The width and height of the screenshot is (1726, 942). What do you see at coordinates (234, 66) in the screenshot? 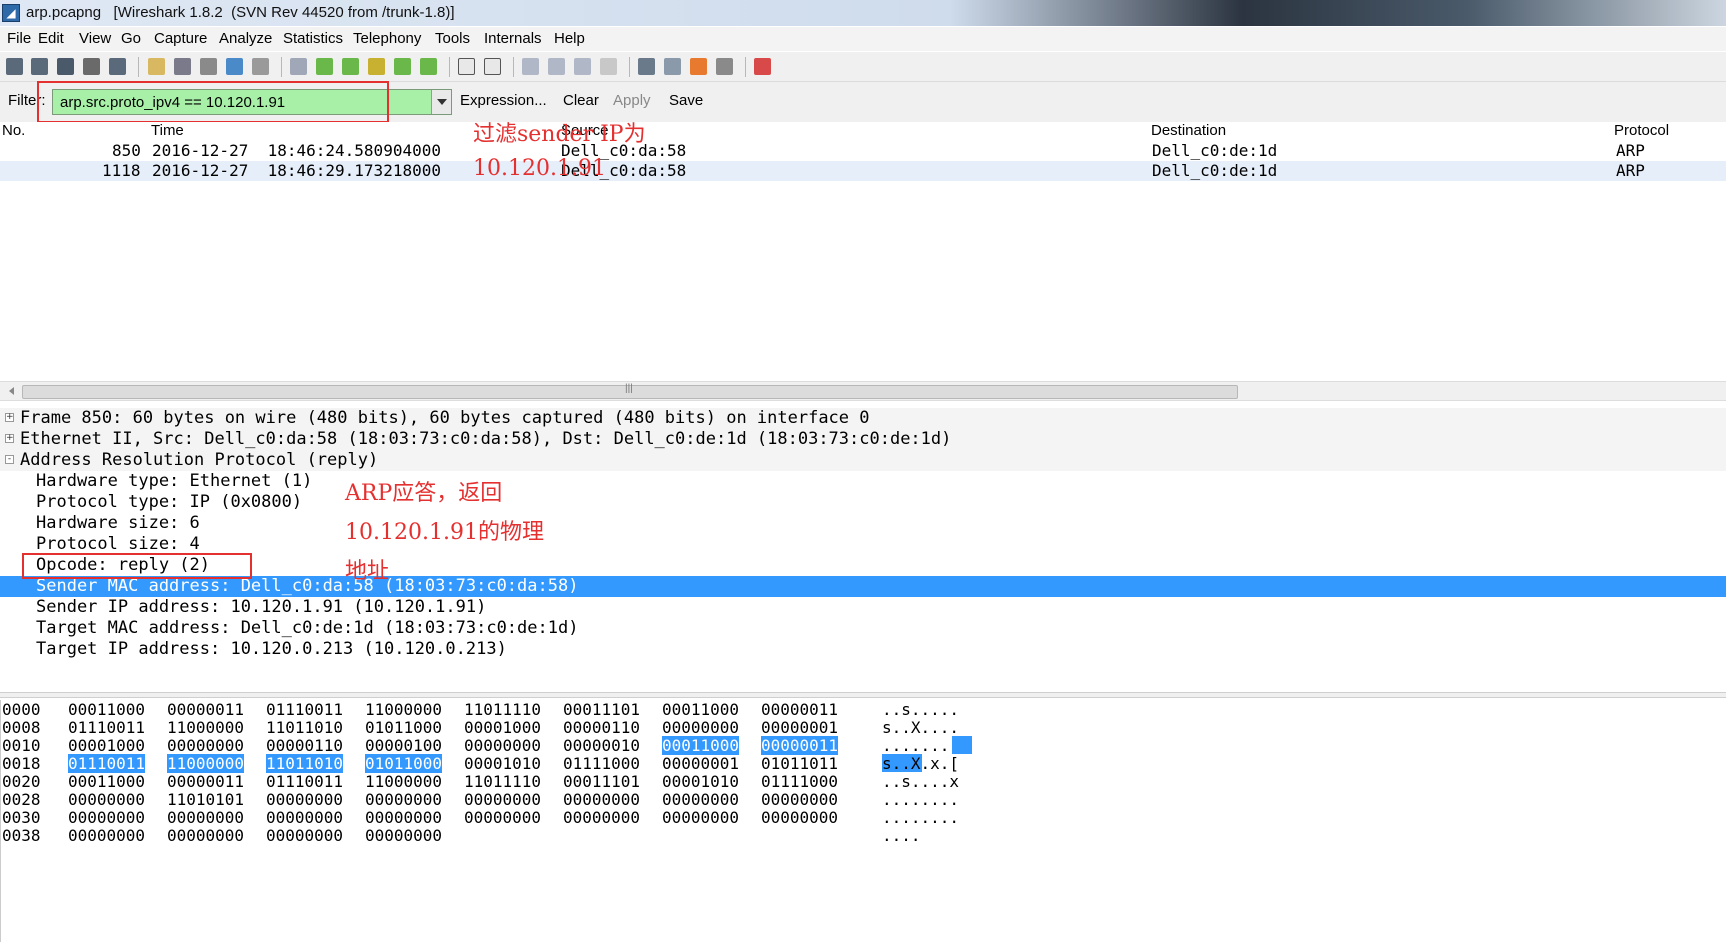
I see `reload-icon` at bounding box center [234, 66].